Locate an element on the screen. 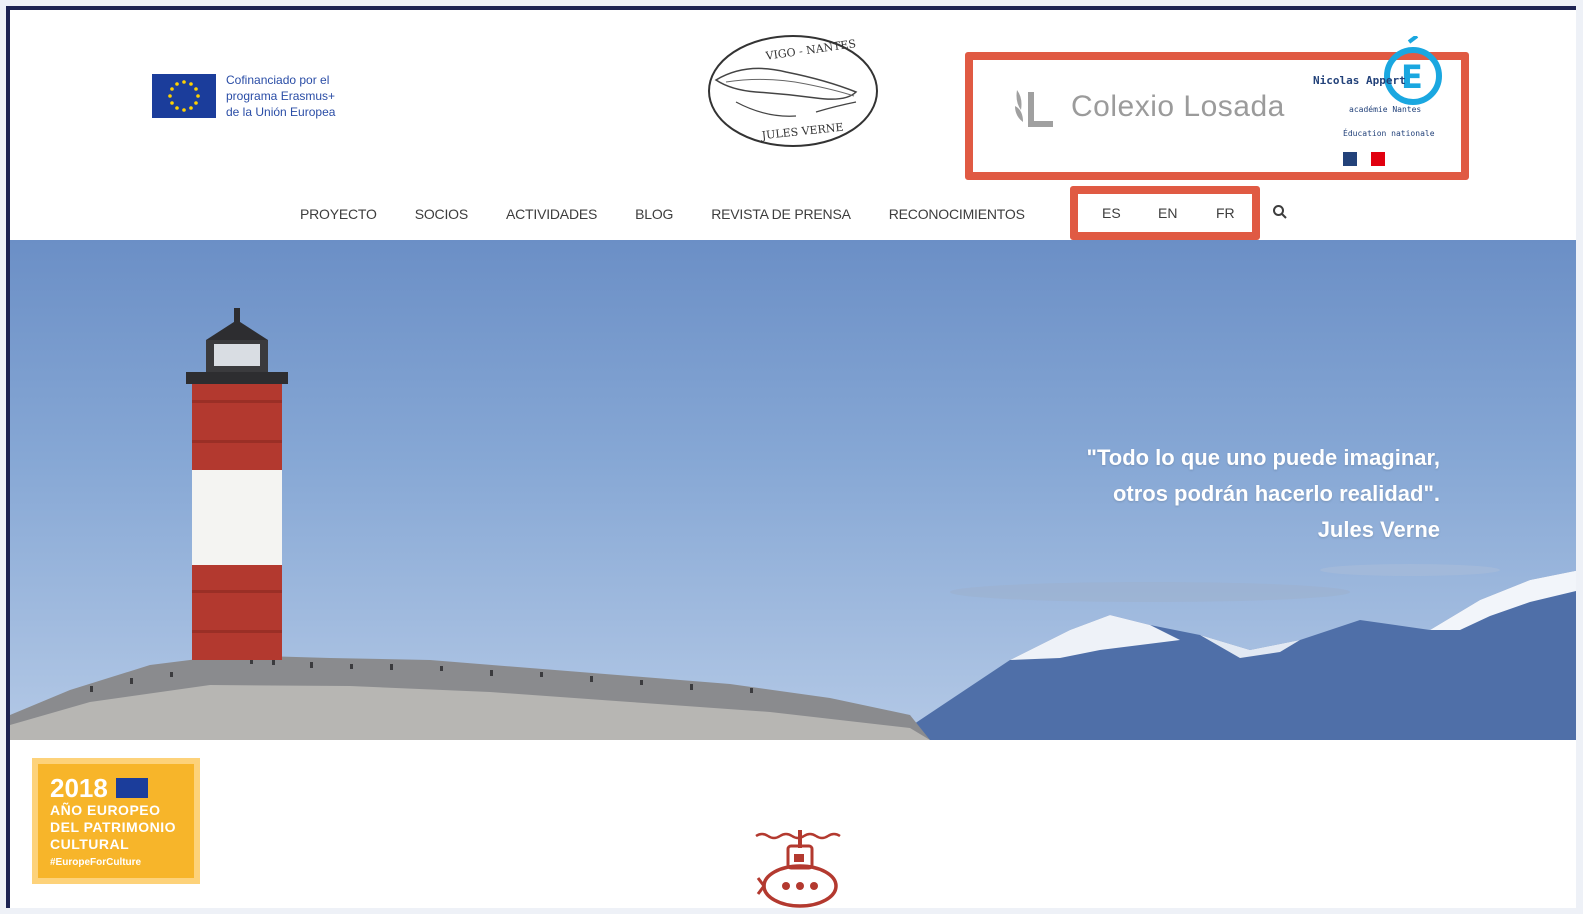  vigo-nantes-seal-logo: VIGO - NANTES JULES VERNE is located at coordinates (793, 91).